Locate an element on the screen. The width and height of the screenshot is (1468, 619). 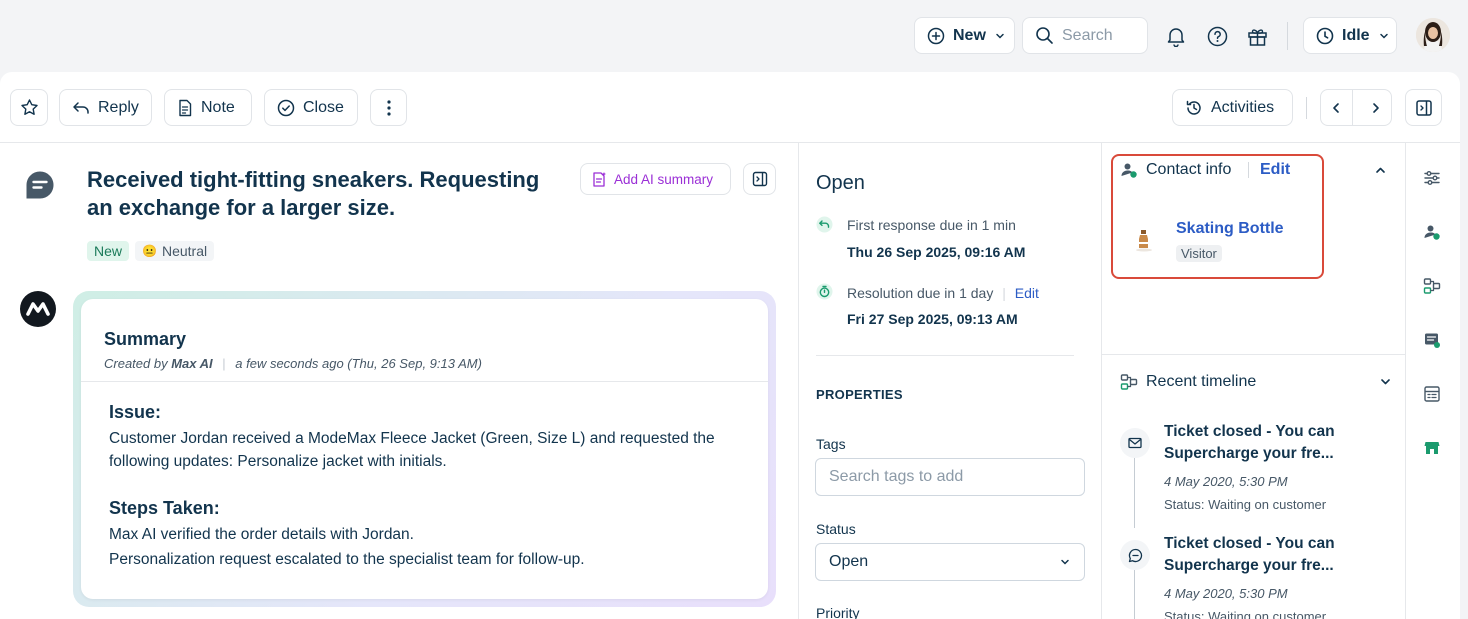
properties-heading: PROPERTIES is located at coordinates (859, 394).